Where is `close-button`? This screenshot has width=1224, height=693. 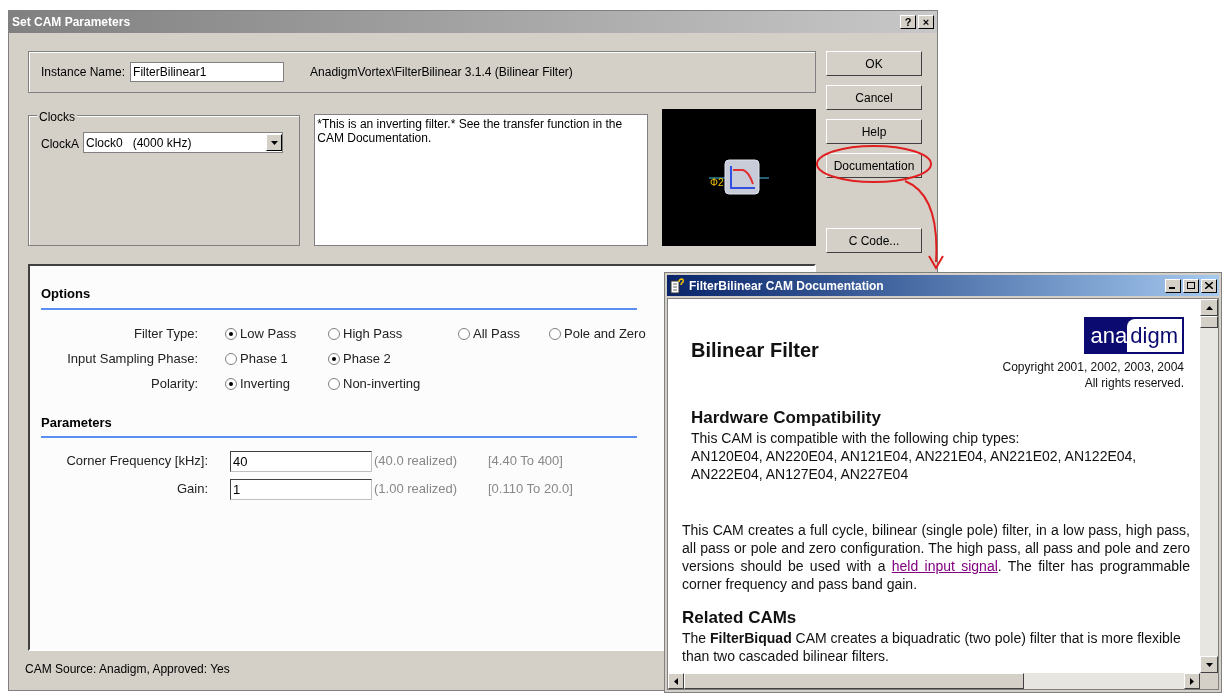 close-button is located at coordinates (1209, 285).